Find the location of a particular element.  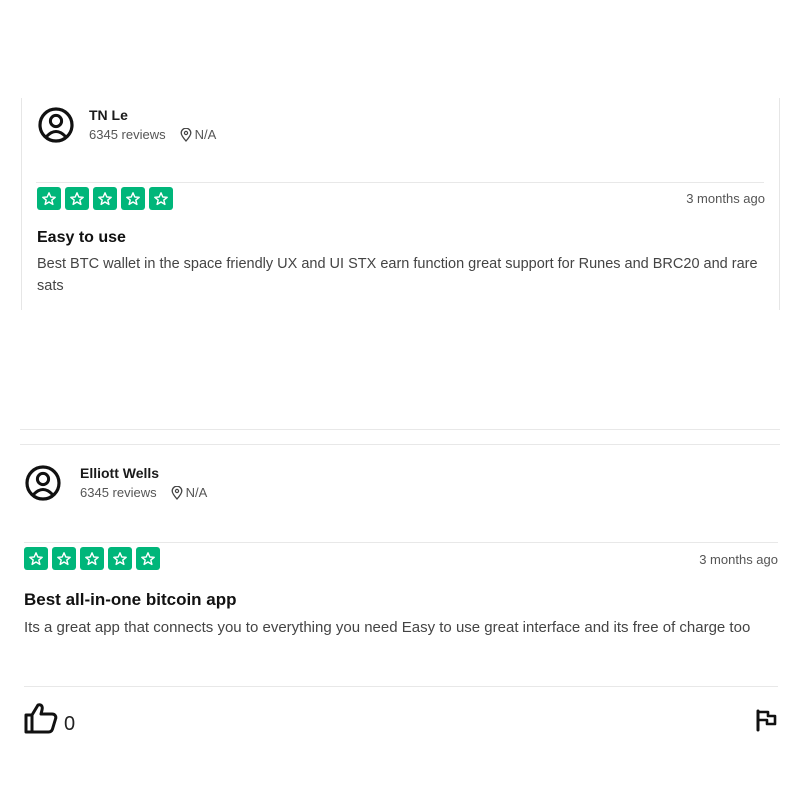

like-button: 0 is located at coordinates (49, 718).